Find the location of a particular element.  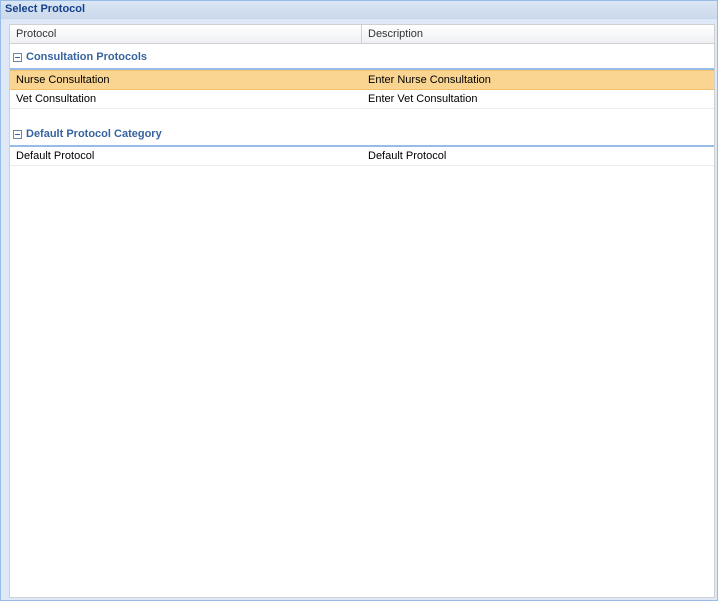

table-row-vet-consultation: Vet Consultation Enter Vet Consultation is located at coordinates (362, 99).